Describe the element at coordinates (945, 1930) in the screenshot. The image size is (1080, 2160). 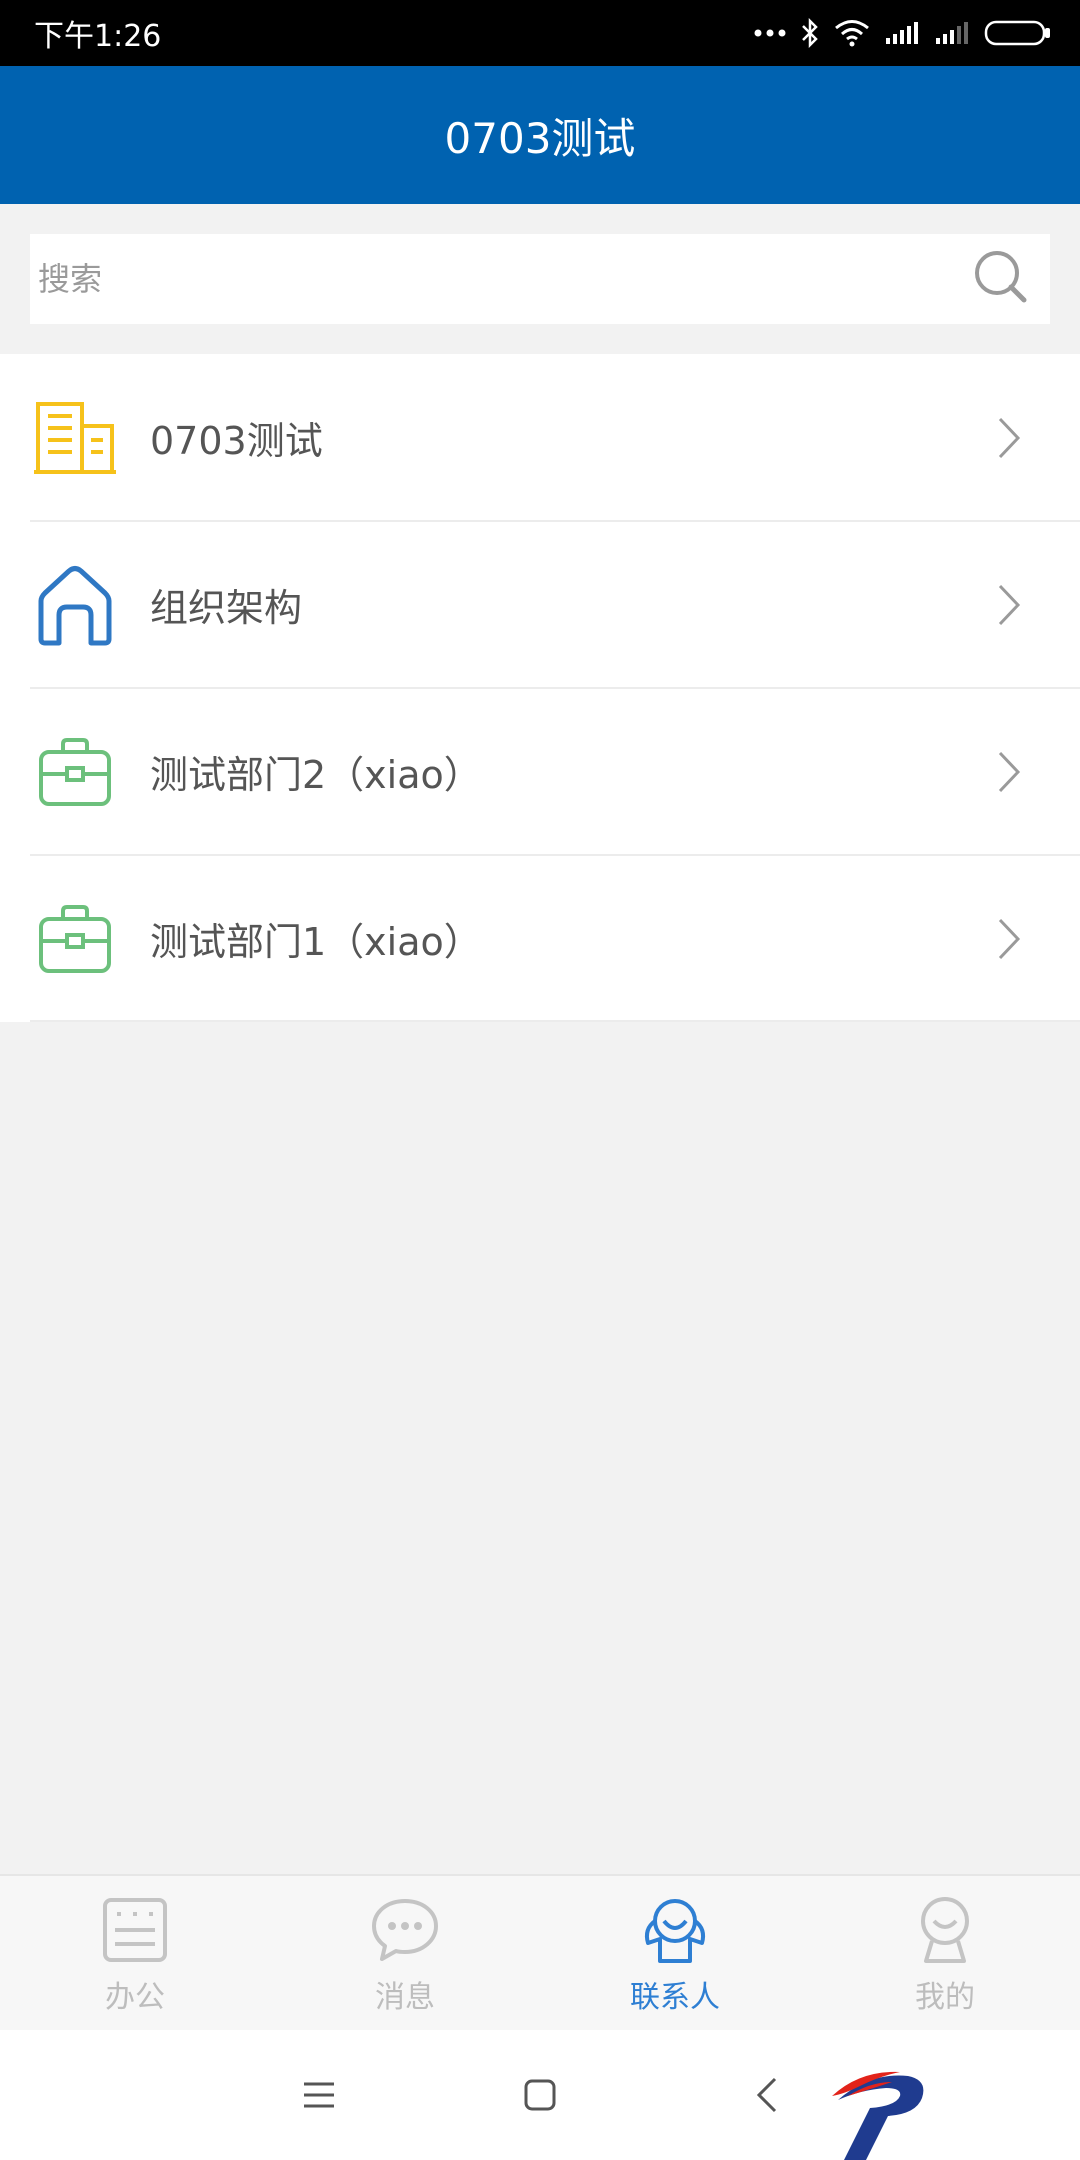
I see `profile-icon` at that location.